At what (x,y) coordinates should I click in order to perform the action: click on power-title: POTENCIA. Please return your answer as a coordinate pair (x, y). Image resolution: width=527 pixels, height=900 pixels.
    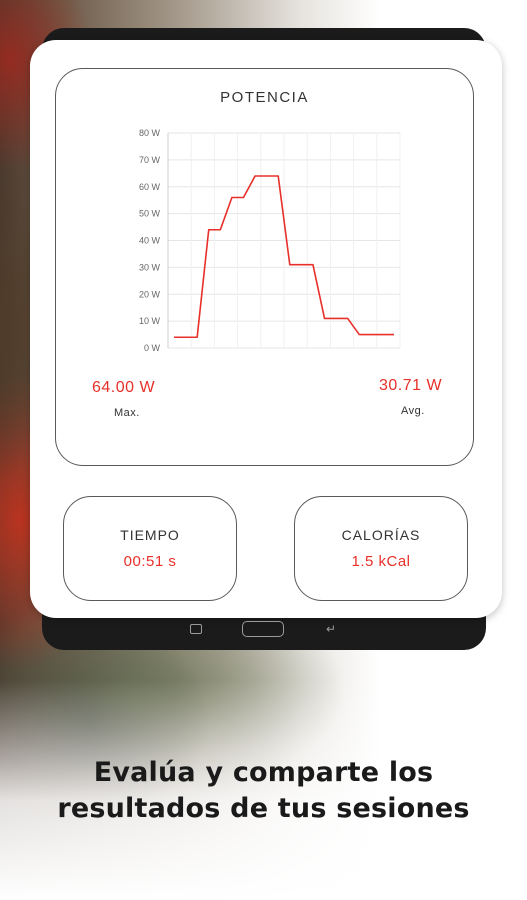
    Looking at the image, I should click on (264, 97).